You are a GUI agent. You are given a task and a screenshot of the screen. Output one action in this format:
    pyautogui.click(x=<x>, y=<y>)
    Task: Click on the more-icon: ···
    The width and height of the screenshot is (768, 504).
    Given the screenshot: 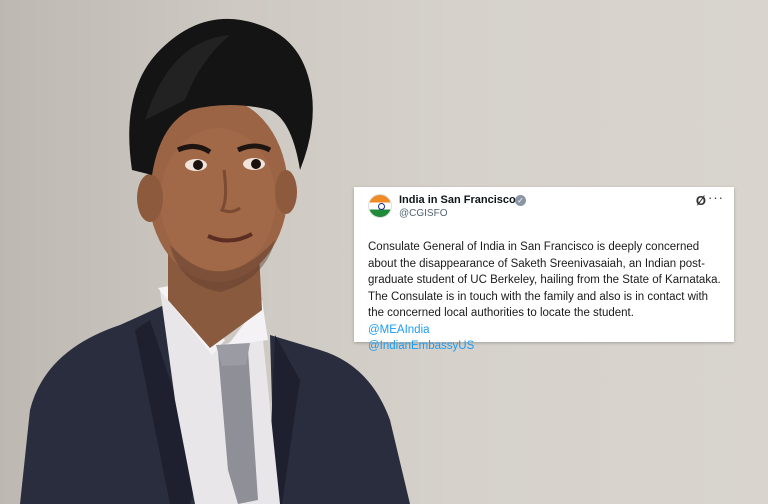 What is the action you would take?
    pyautogui.click(x=716, y=197)
    